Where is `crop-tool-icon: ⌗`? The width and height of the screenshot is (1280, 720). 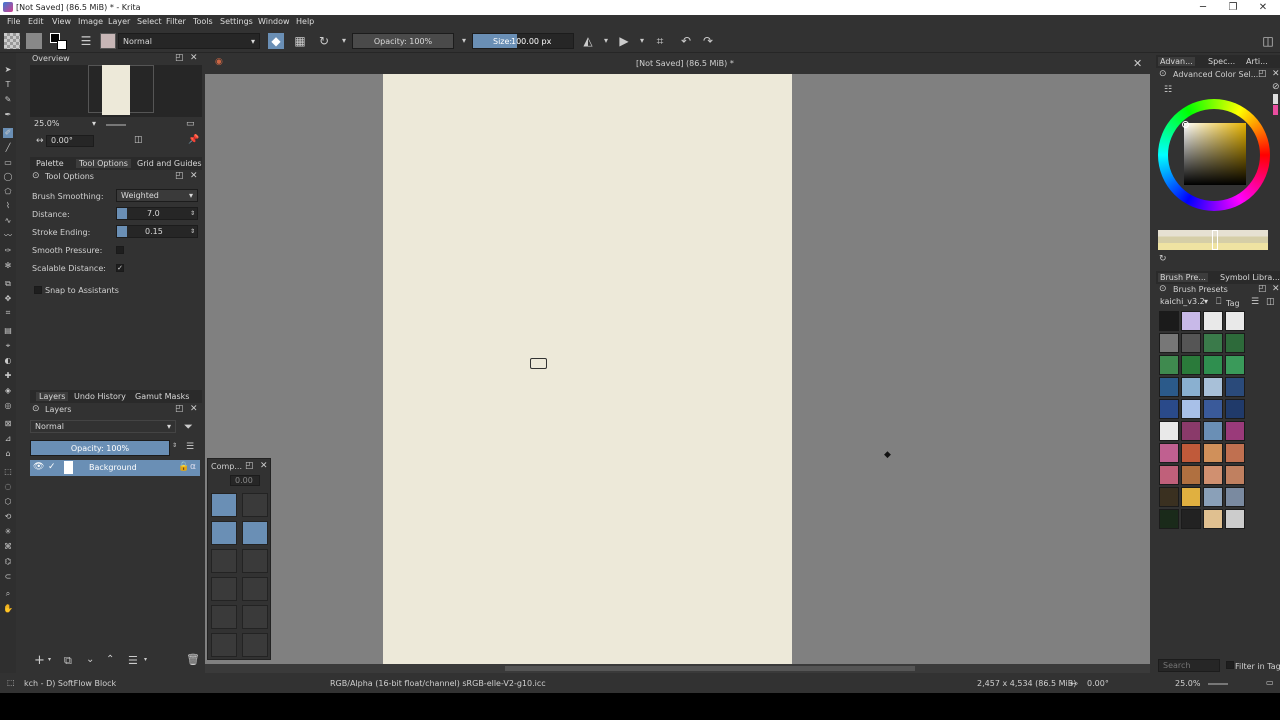 crop-tool-icon: ⌗ is located at coordinates (8, 313).